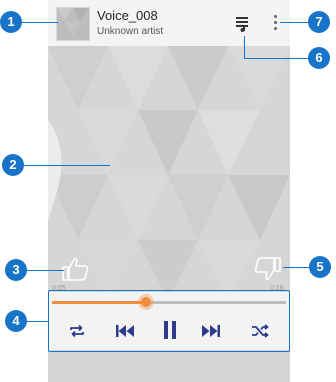 This screenshot has height=382, width=336. What do you see at coordinates (268, 269) in the screenshot?
I see `thumb-down-icon` at bounding box center [268, 269].